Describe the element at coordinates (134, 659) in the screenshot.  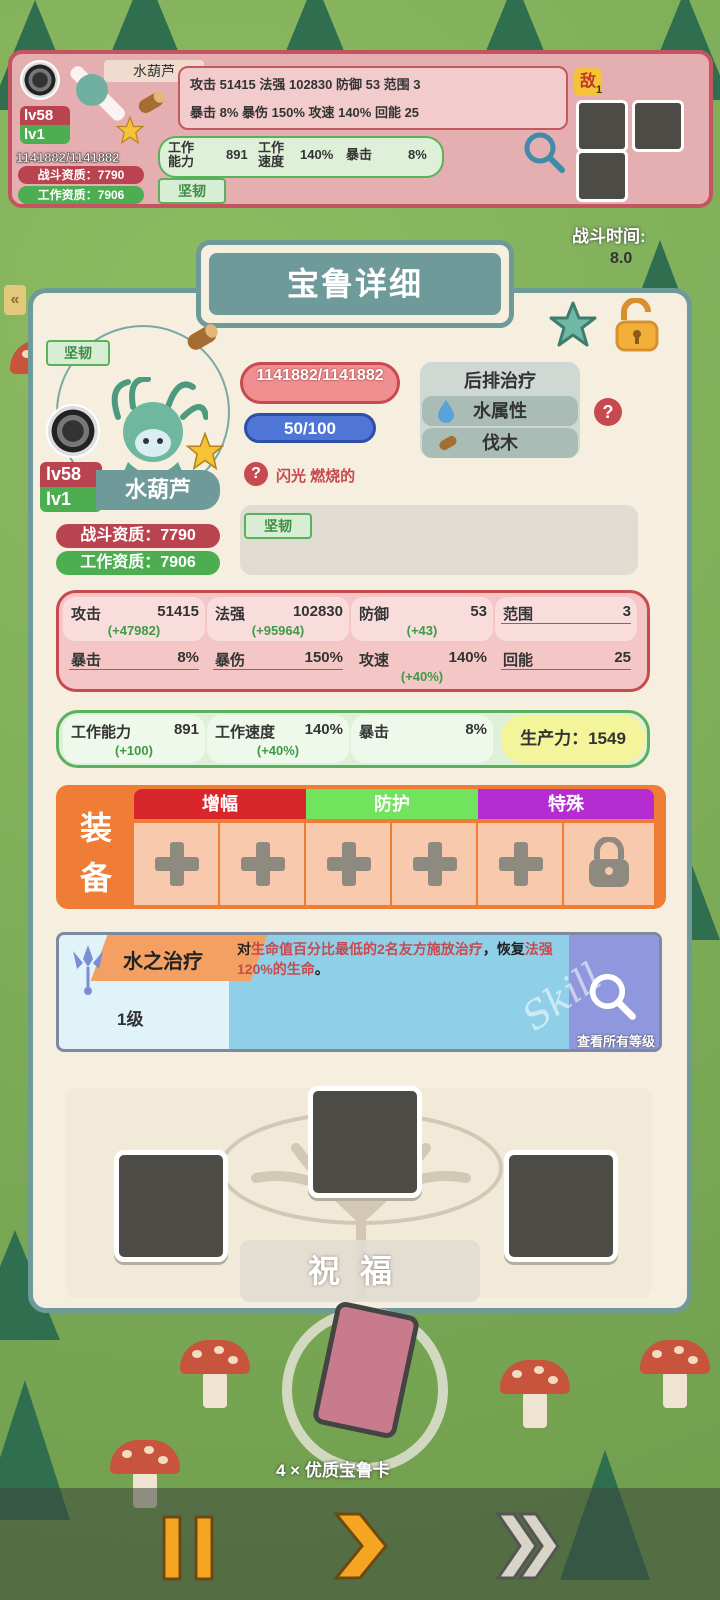
I see `stat-crit: 暴击 8%` at that location.